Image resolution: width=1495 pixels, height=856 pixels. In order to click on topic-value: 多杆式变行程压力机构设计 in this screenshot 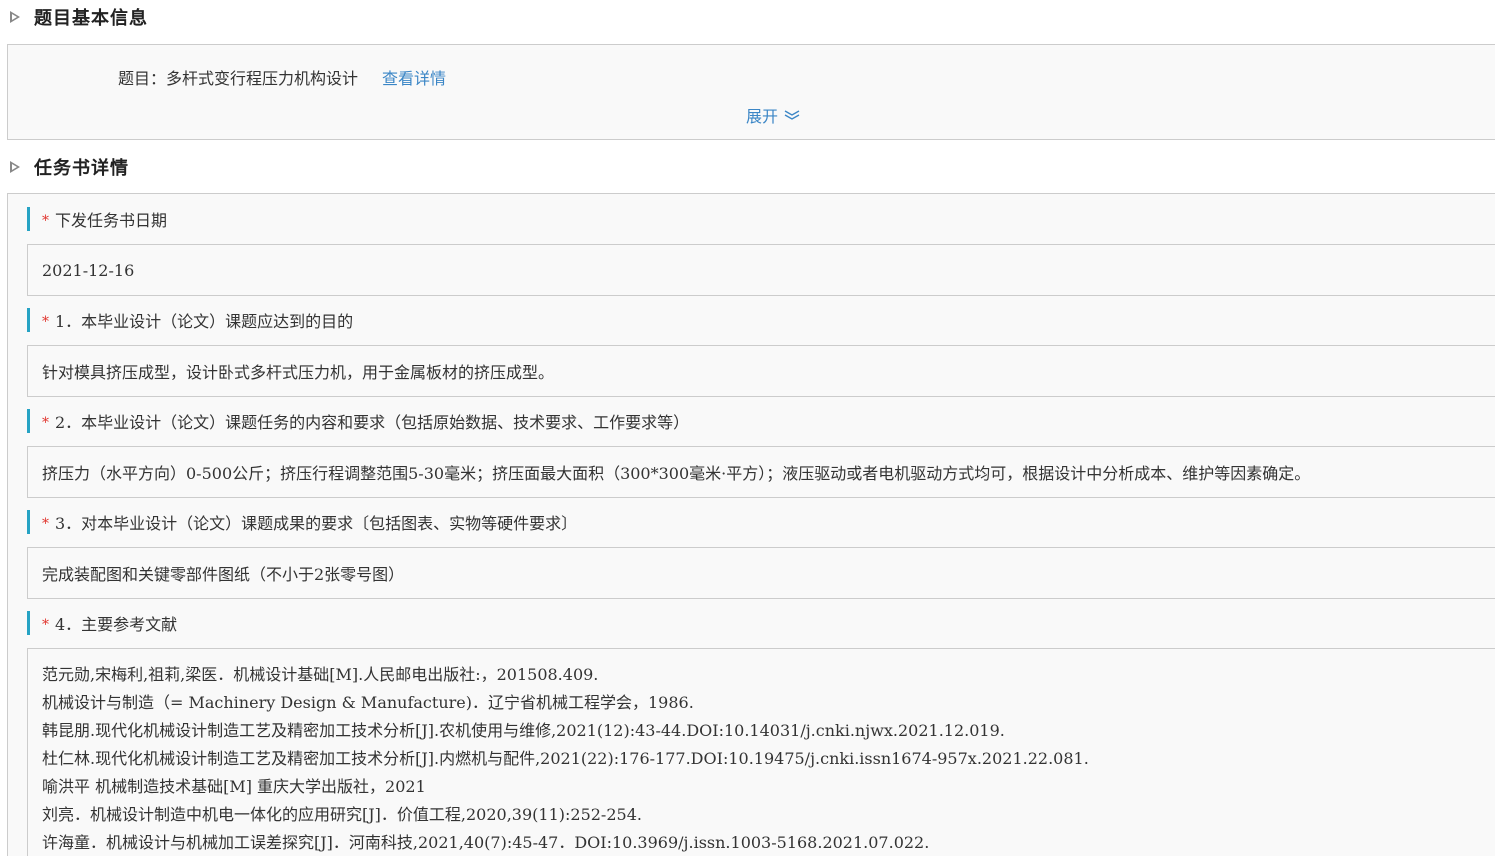, I will do `click(262, 78)`.